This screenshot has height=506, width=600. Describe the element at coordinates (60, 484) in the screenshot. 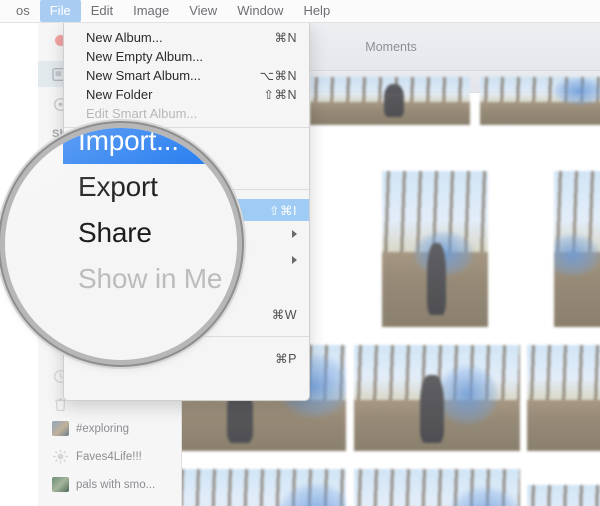

I see `album-thumb-pals-icon` at that location.